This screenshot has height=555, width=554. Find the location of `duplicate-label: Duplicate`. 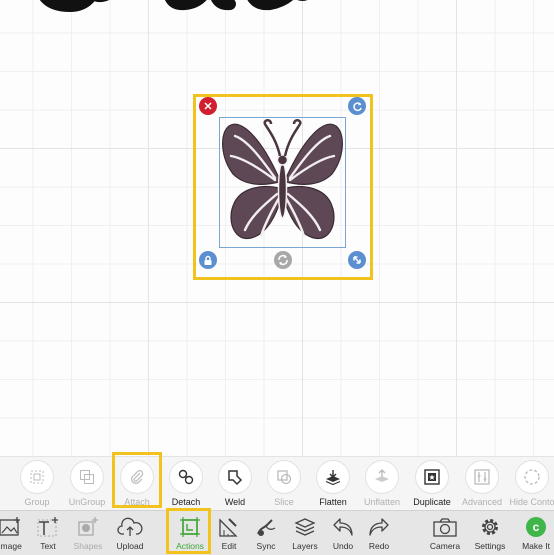

duplicate-label: Duplicate is located at coordinates (432, 502).